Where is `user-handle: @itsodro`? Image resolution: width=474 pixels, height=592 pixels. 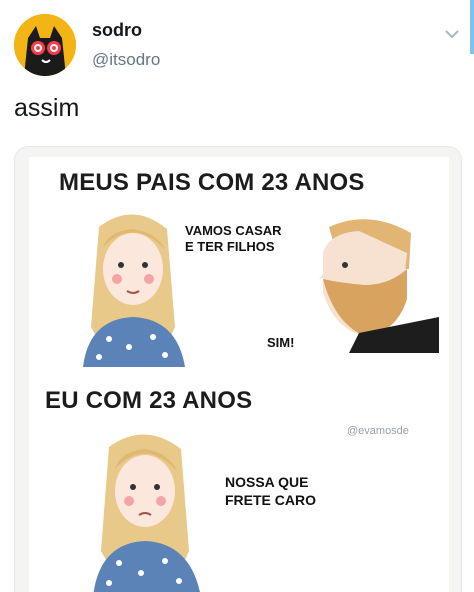 user-handle: @itsodro is located at coordinates (126, 60).